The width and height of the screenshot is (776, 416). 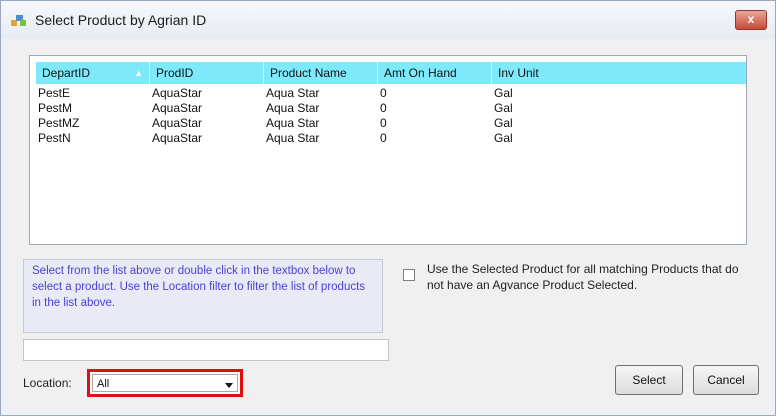 What do you see at coordinates (93, 73) in the screenshot?
I see `column-header-departid: DepartID ▲` at bounding box center [93, 73].